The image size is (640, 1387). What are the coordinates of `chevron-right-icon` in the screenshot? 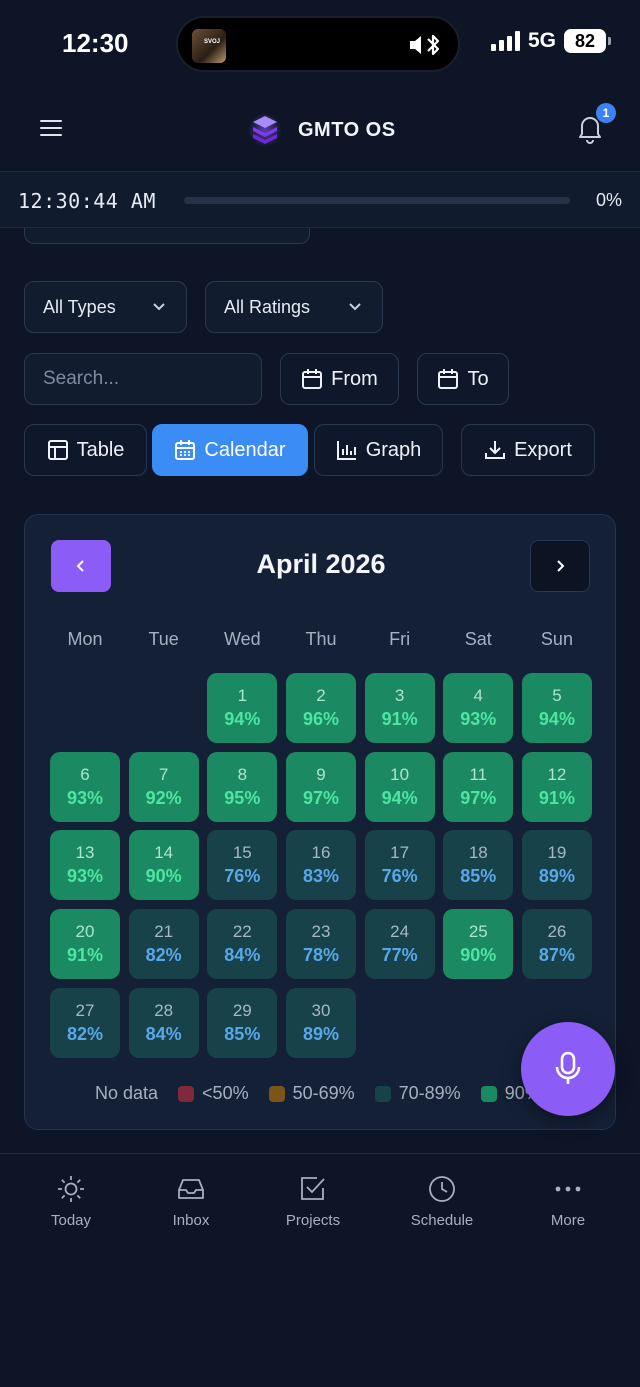 It's located at (561, 566).